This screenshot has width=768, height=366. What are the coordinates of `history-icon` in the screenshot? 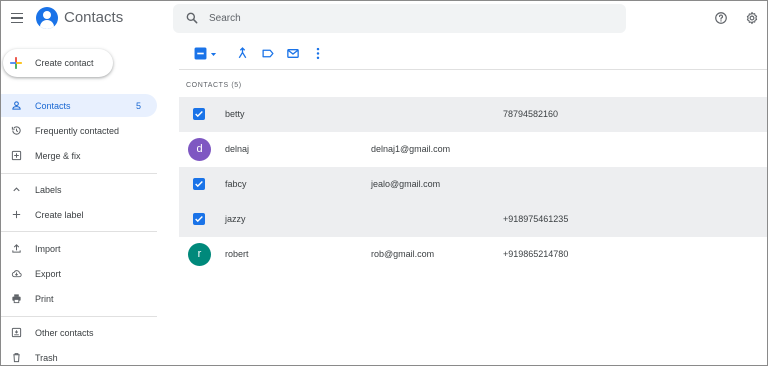 It's located at (16, 130).